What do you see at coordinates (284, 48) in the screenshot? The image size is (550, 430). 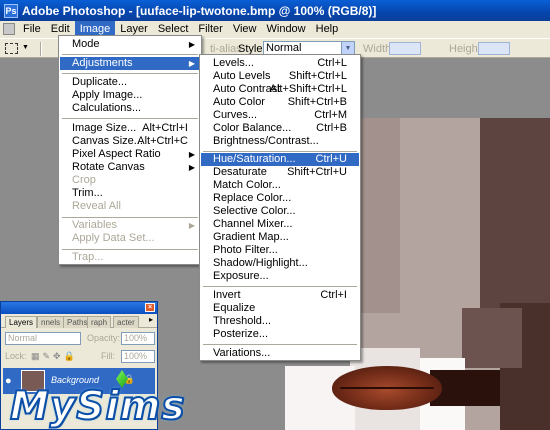 I see `style-value: Normal` at bounding box center [284, 48].